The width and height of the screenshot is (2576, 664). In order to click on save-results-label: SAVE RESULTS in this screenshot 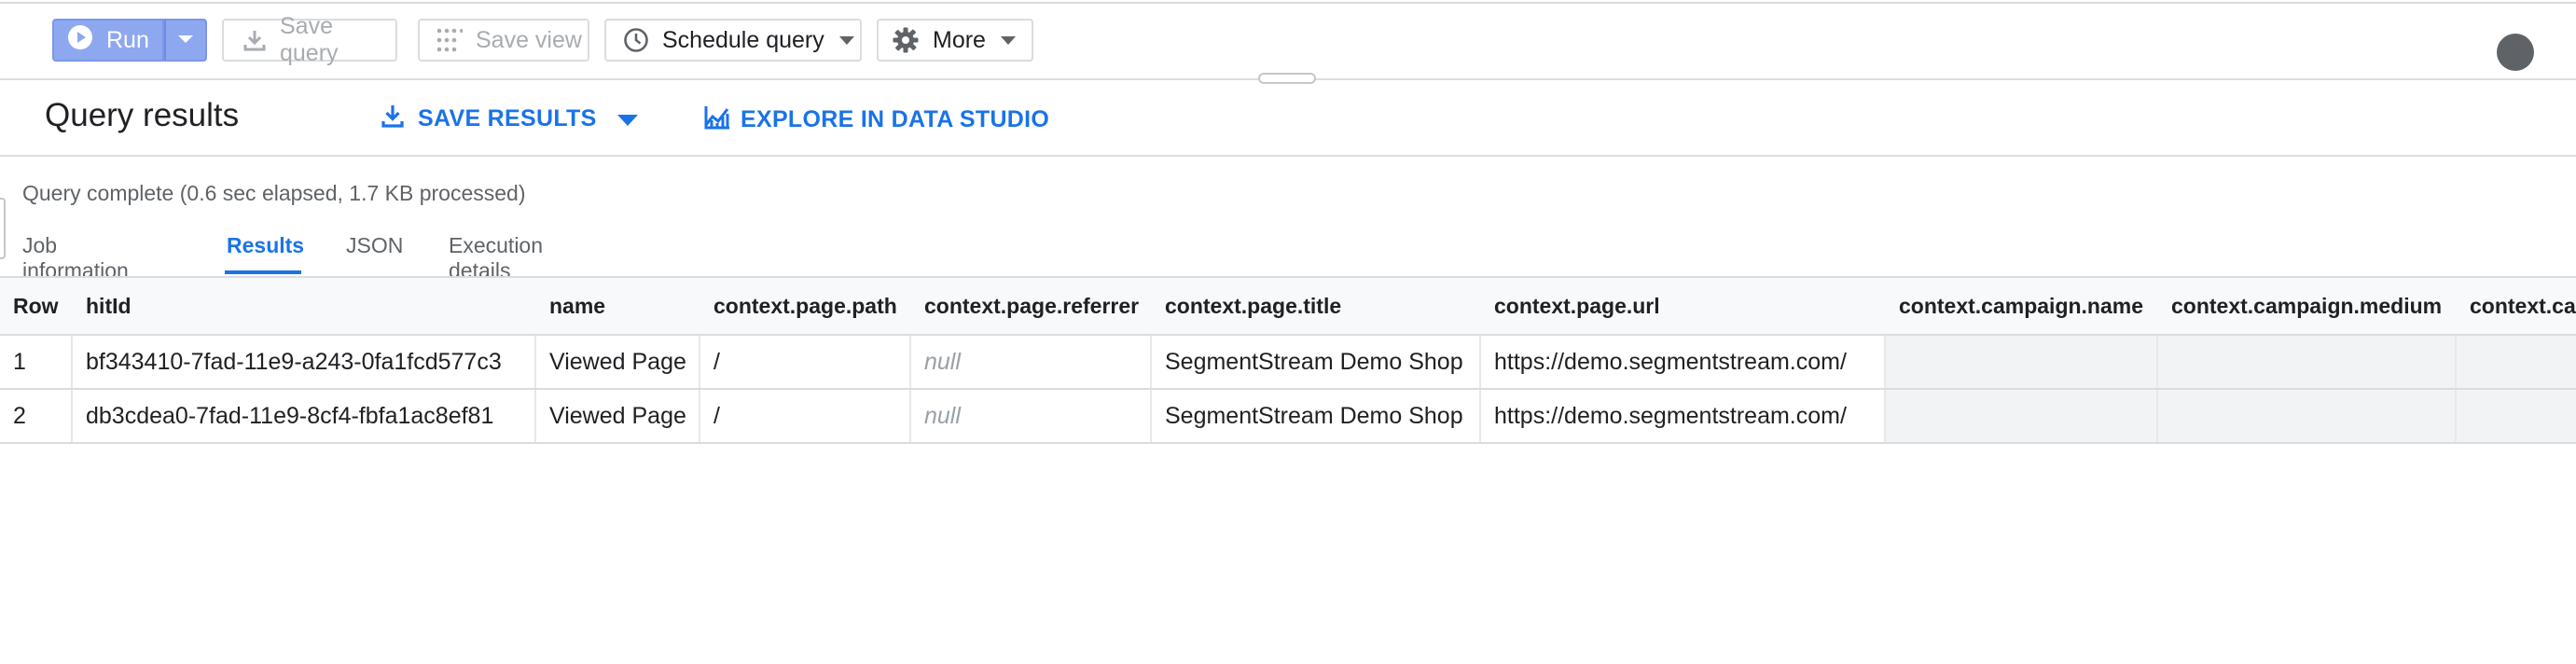, I will do `click(507, 118)`.